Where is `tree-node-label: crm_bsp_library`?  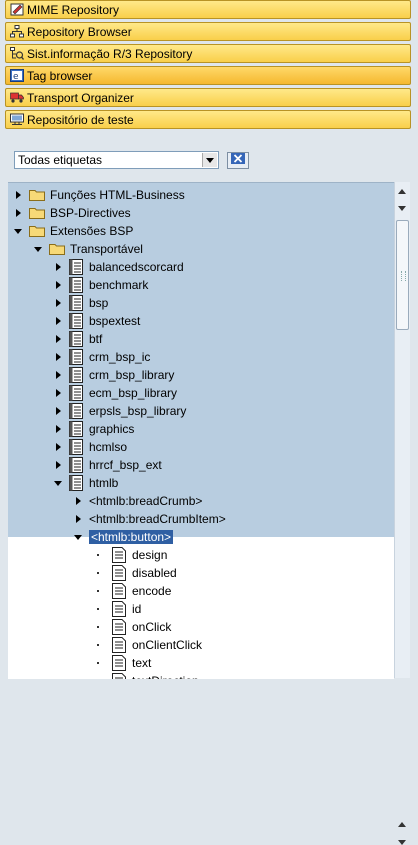
tree-node-label: crm_bsp_library is located at coordinates (132, 375).